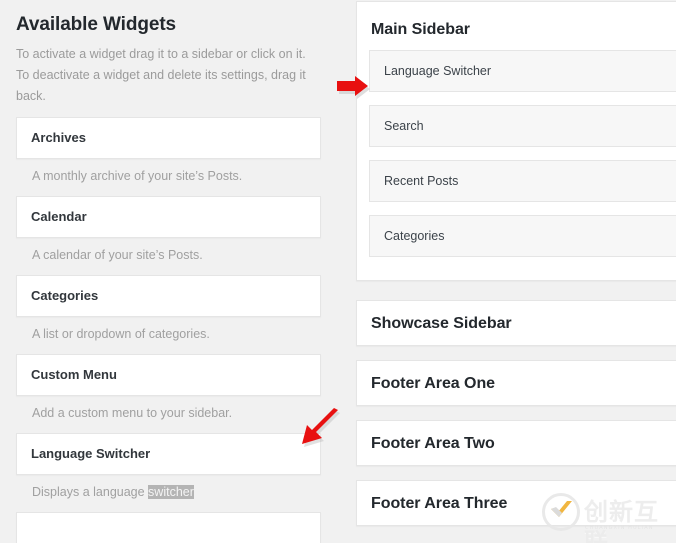  Describe the element at coordinates (522, 181) in the screenshot. I see `sidebar-widget-recent-posts: Recent Posts` at that location.